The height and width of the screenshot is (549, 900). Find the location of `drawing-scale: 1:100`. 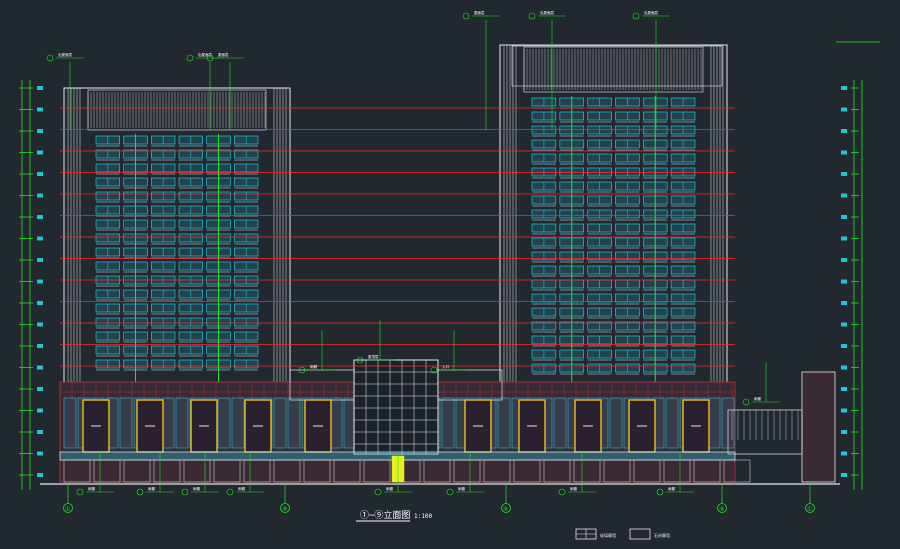

drawing-scale: 1:100 is located at coordinates (423, 516).